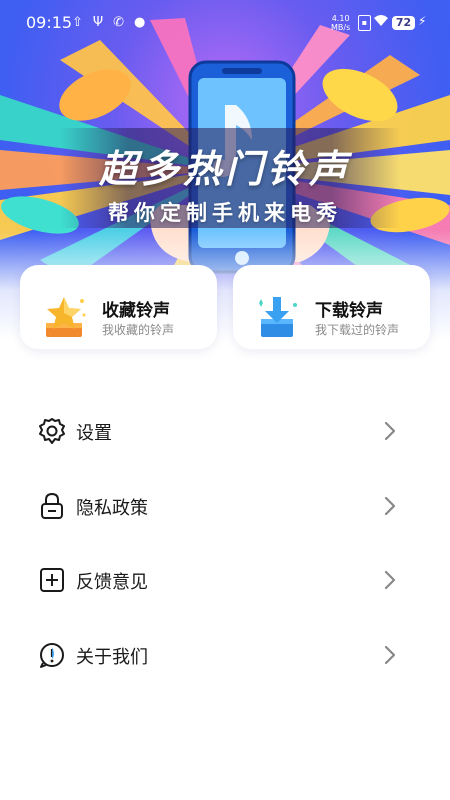 This screenshot has width=450, height=800. I want to click on menu-item-about-us: 关于我们, so click(225, 655).